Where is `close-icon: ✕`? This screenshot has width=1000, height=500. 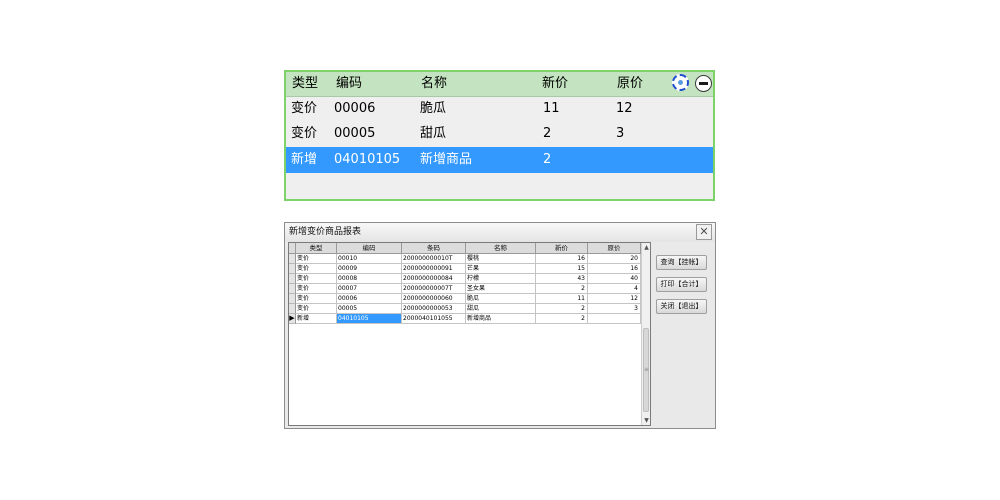
close-icon: ✕ is located at coordinates (704, 232).